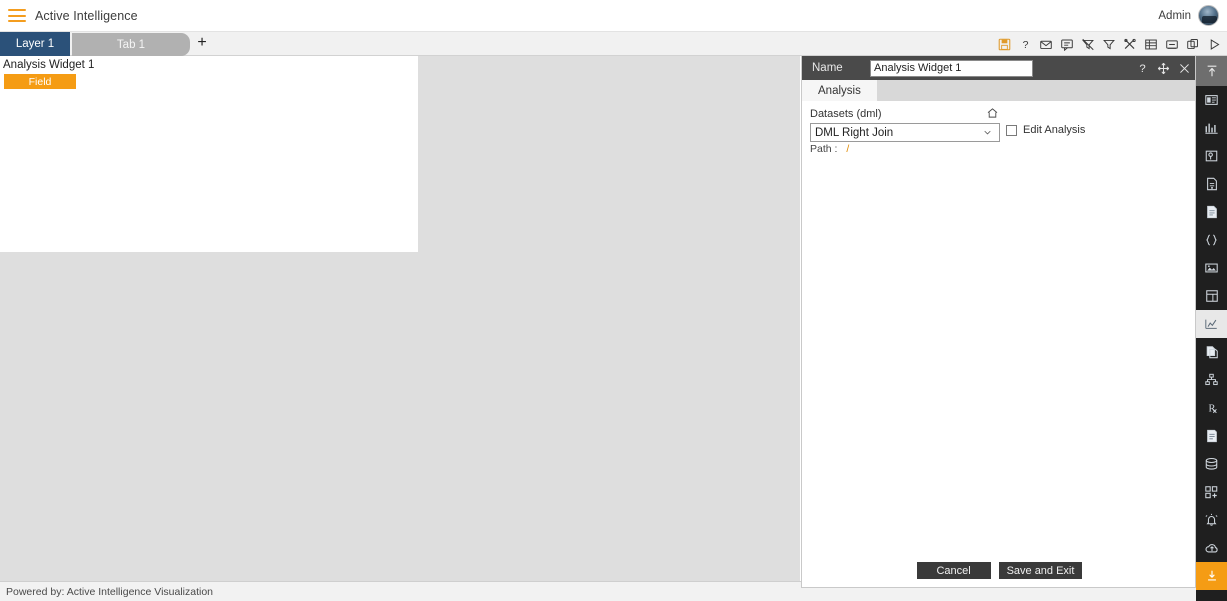  I want to click on checkbox-box, so click(1011, 130).